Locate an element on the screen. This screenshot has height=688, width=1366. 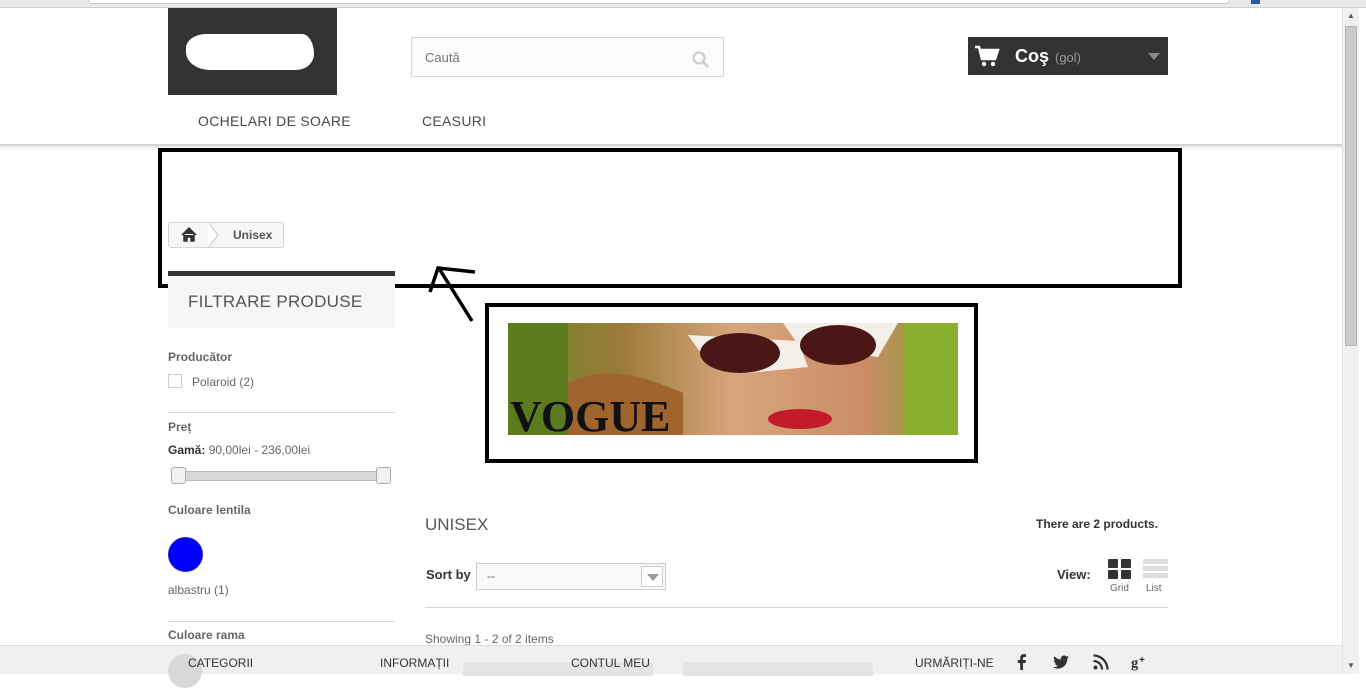
showing-items: Showing 1 - 2 of 2 items is located at coordinates (489, 639).